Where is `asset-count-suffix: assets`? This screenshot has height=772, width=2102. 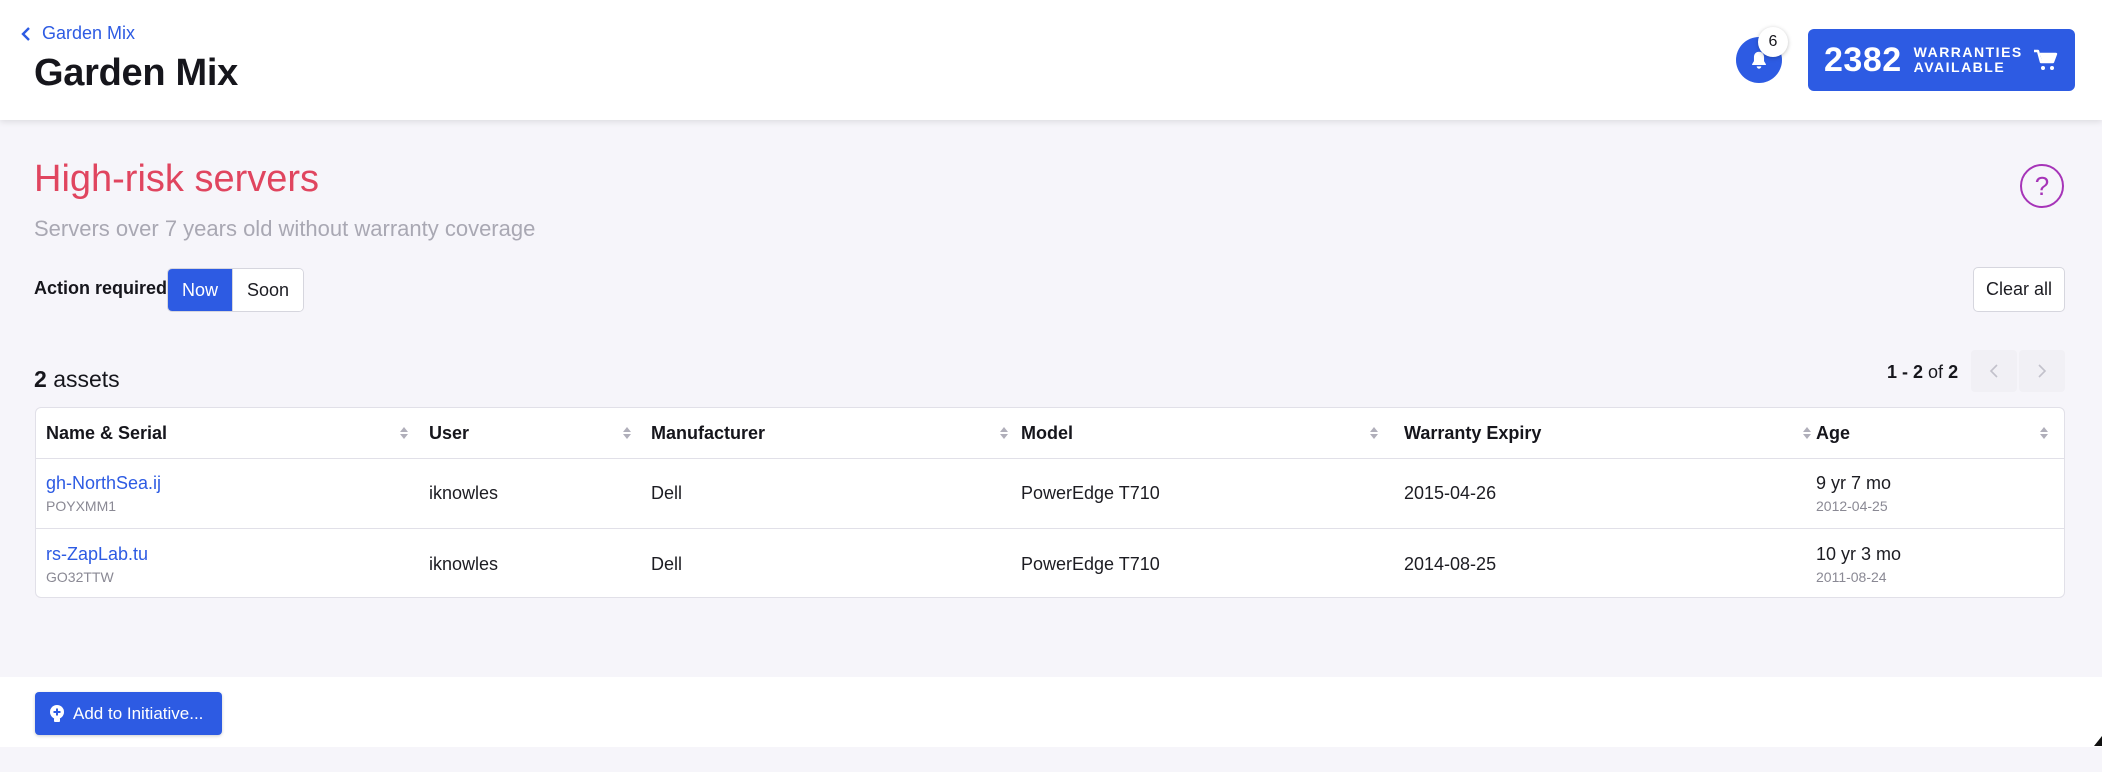
asset-count-suffix: assets is located at coordinates (86, 379).